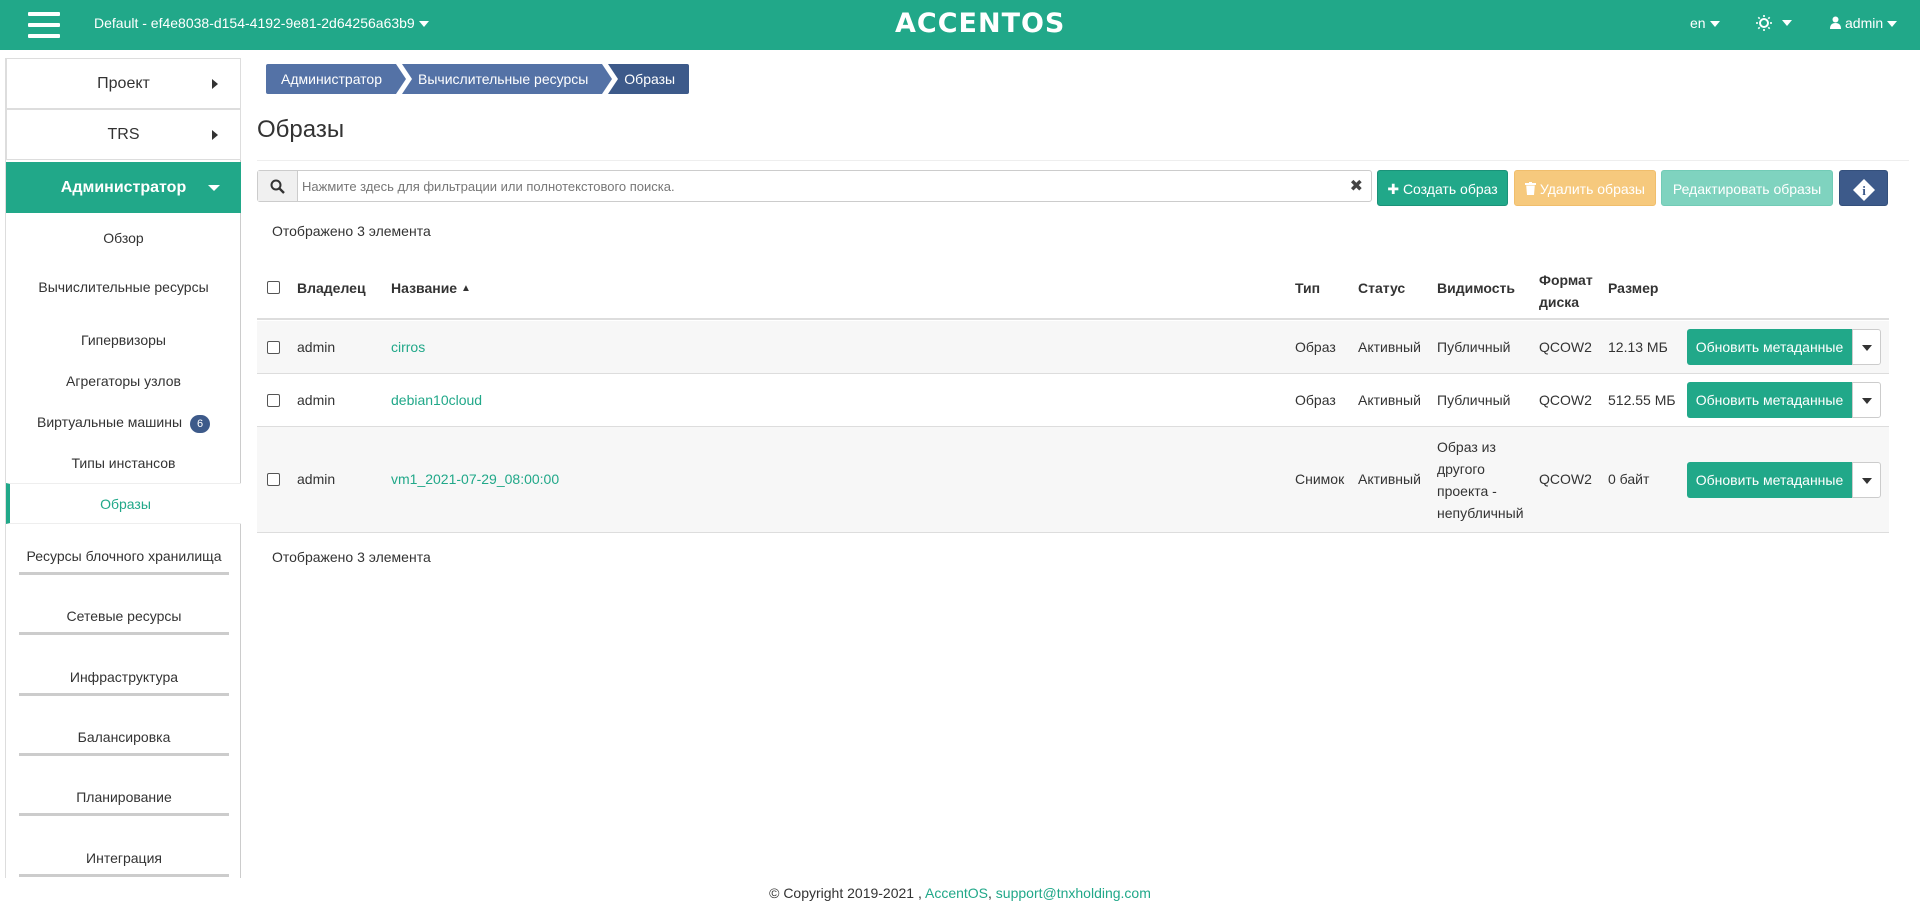  I want to click on items-count-top: Отображено 3 элемента, so click(351, 231).